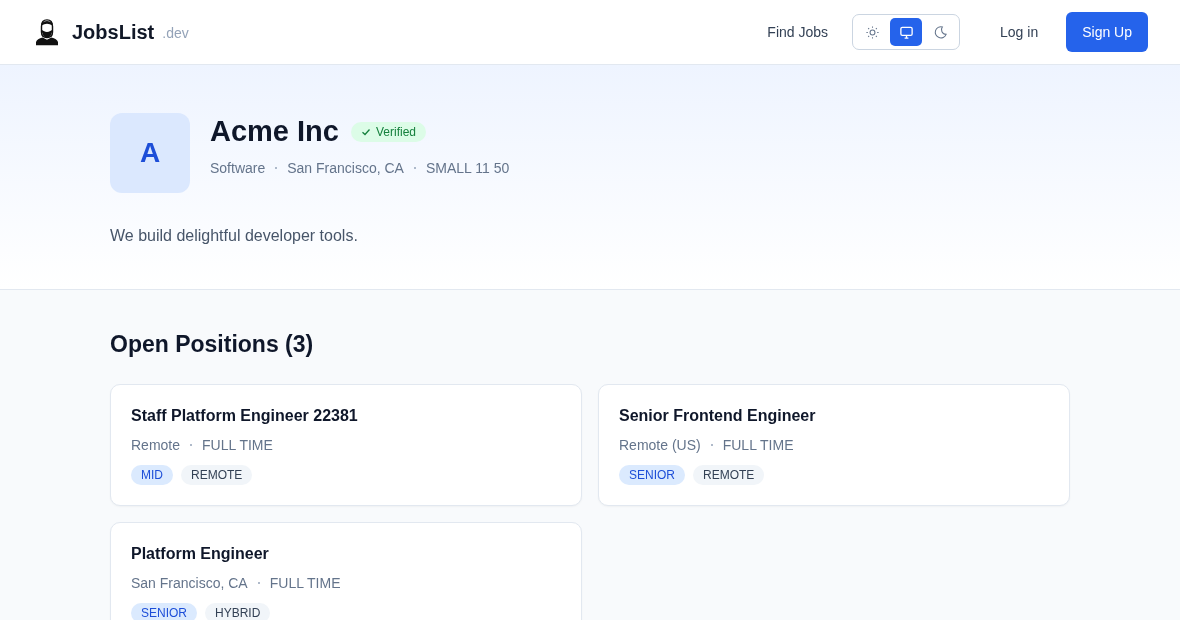 The width and height of the screenshot is (1180, 620). Describe the element at coordinates (234, 236) in the screenshot. I see `company-description: We build delightful developer tools.` at that location.